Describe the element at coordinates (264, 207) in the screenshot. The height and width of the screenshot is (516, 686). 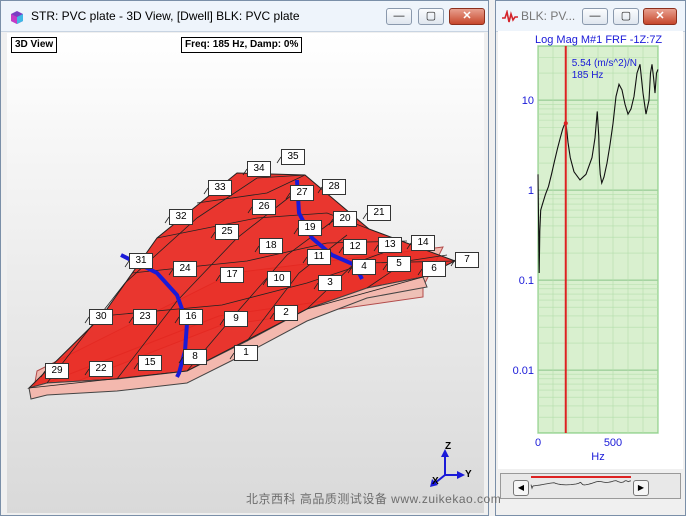
I see `point-label-26: 26` at that location.